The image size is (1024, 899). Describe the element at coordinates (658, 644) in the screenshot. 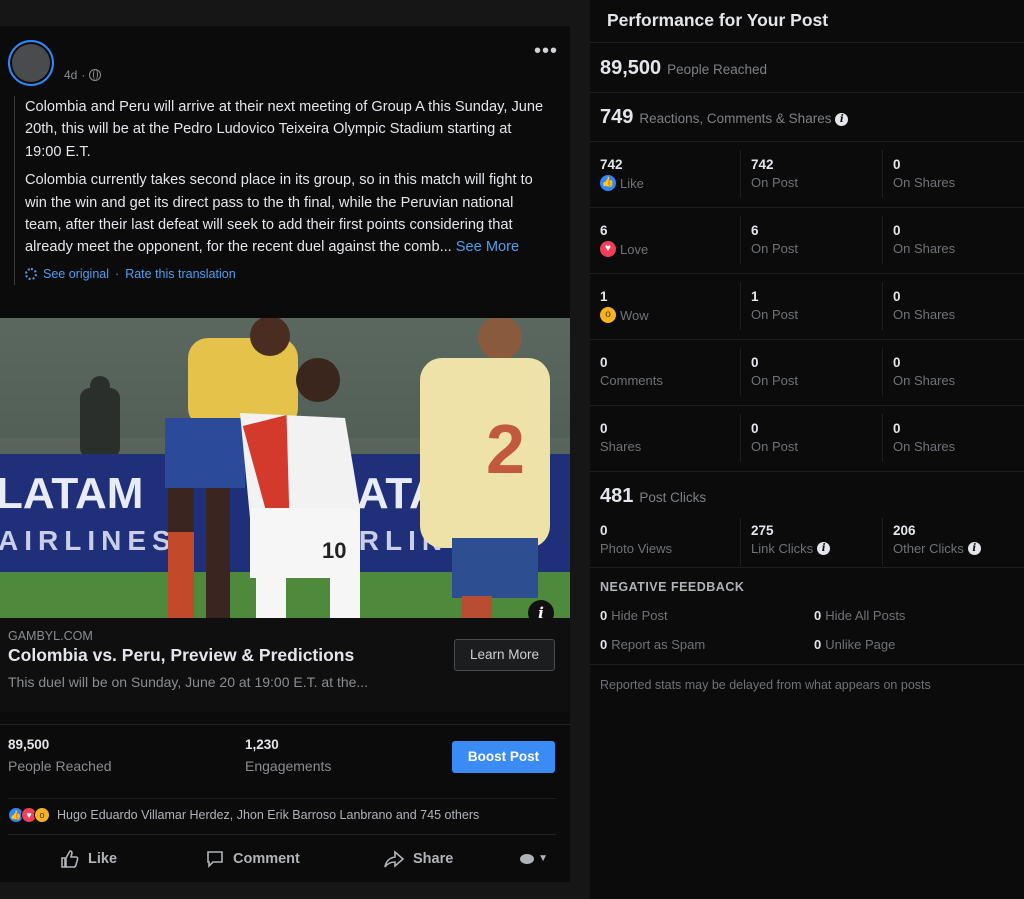

I see `spam-label: Report as Spam` at that location.